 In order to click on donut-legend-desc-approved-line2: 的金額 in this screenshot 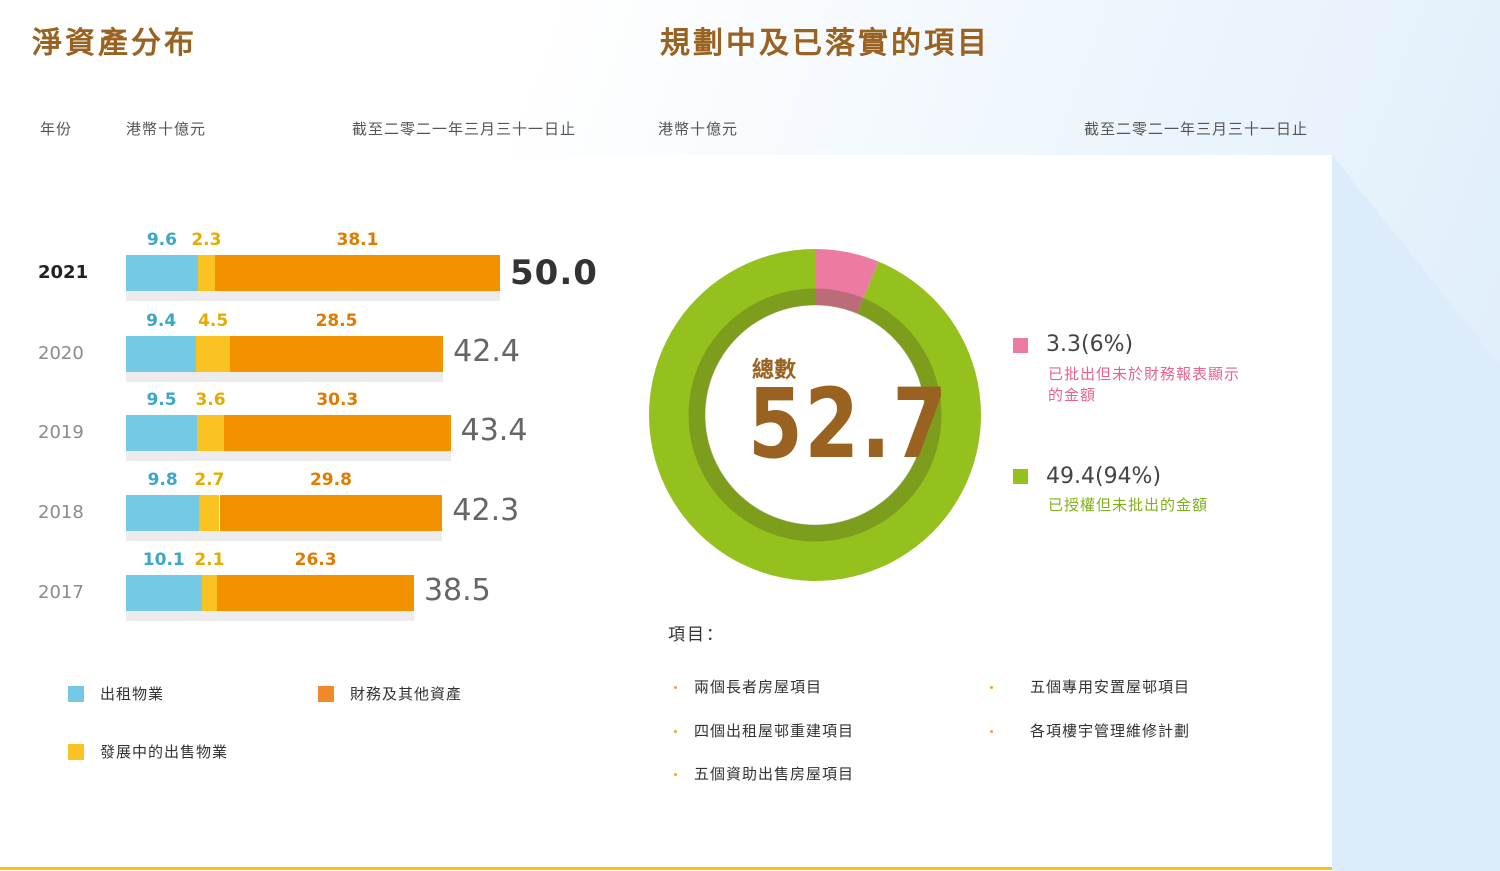, I will do `click(1072, 395)`.